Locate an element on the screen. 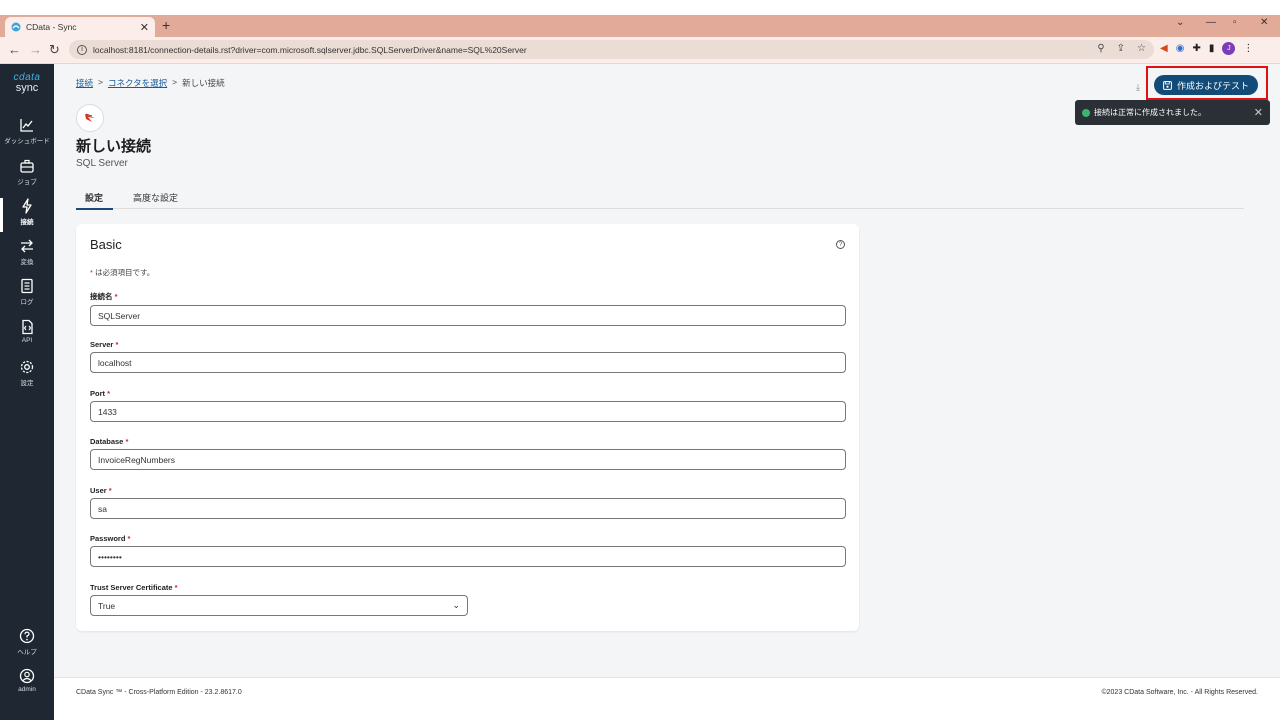 The width and height of the screenshot is (1280, 720). browser-menu-icon: ⋮ is located at coordinates (1248, 48).